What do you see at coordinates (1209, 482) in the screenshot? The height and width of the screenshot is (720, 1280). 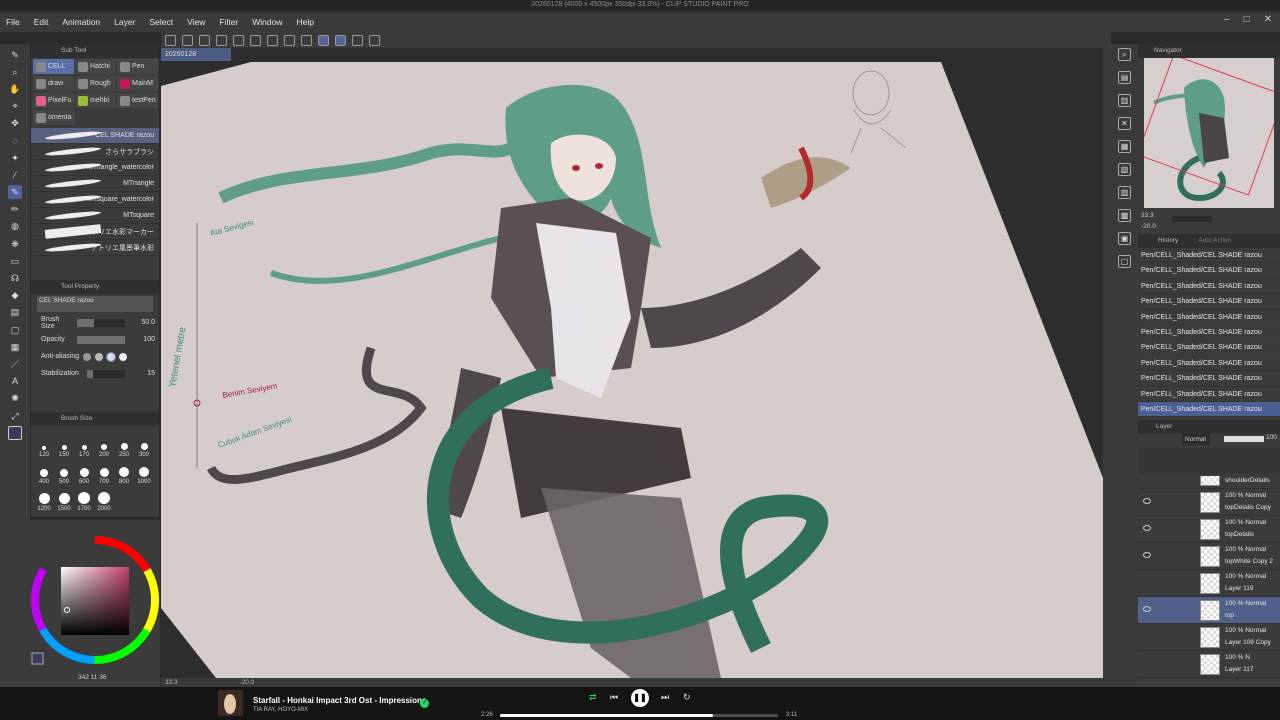 I see `layer-row: shoulderDetails` at bounding box center [1209, 482].